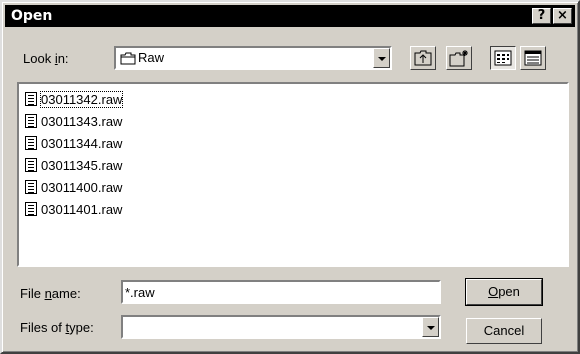 This screenshot has width=580, height=354. I want to click on look-in-label: Look in:, so click(46, 58).